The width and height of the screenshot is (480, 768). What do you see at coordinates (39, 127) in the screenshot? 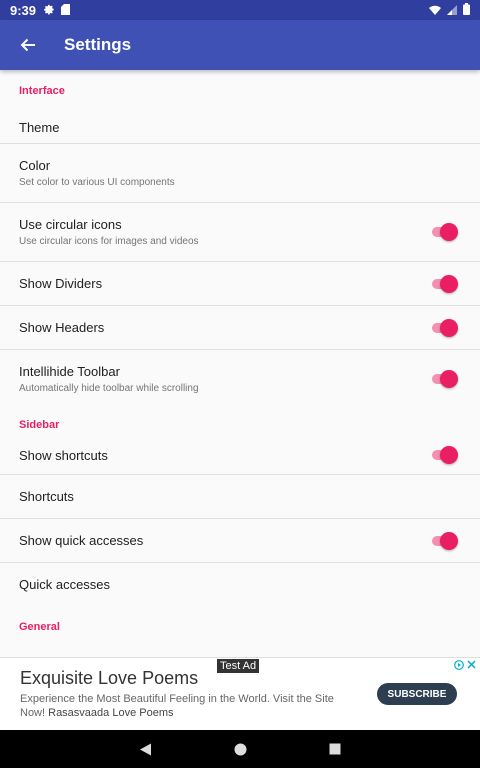
I see `setting-title: Theme` at bounding box center [39, 127].